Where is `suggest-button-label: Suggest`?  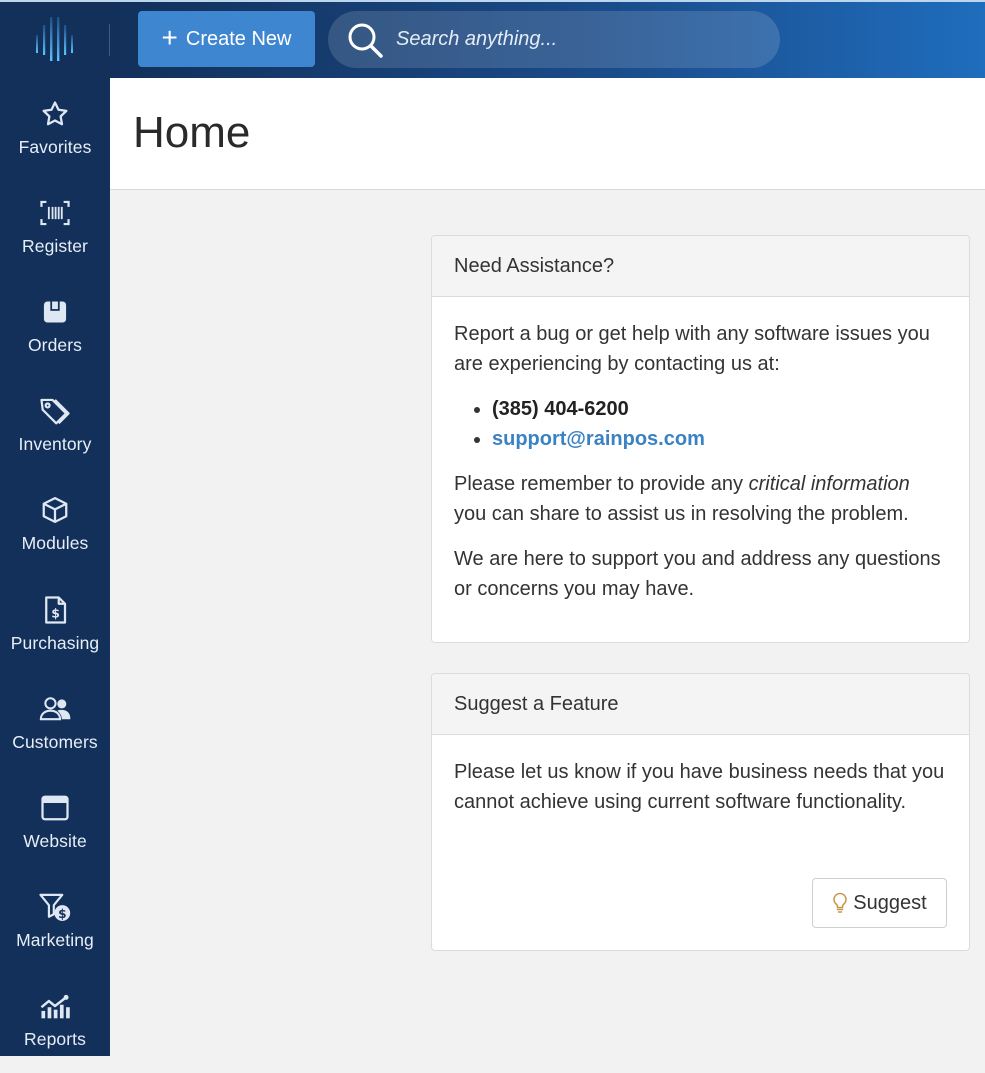 suggest-button-label: Suggest is located at coordinates (890, 902).